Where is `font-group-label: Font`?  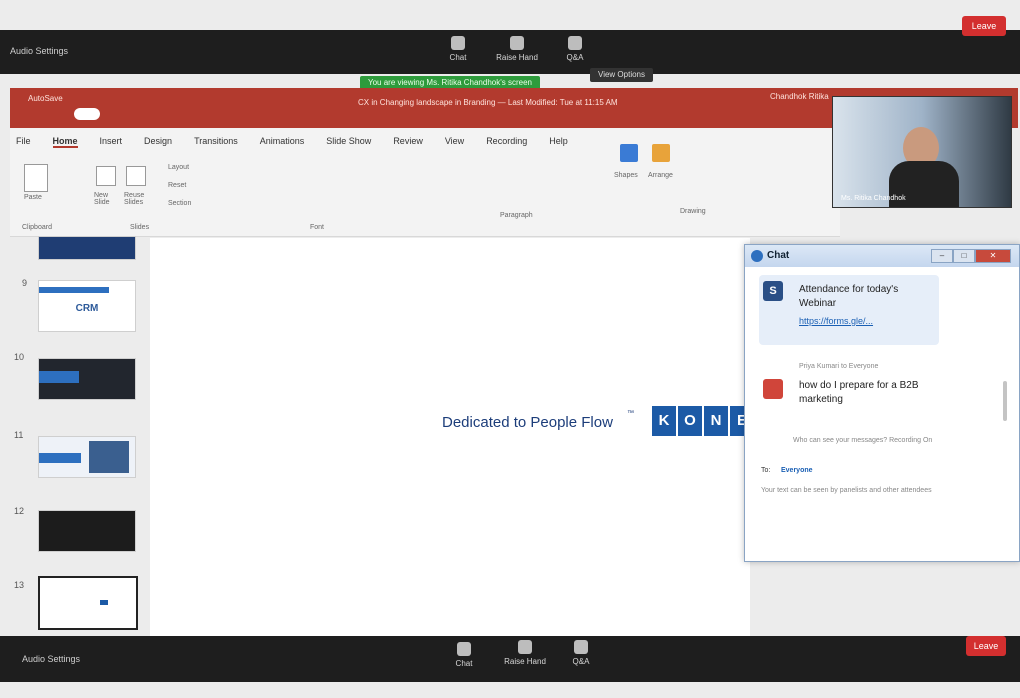 font-group-label: Font is located at coordinates (317, 227).